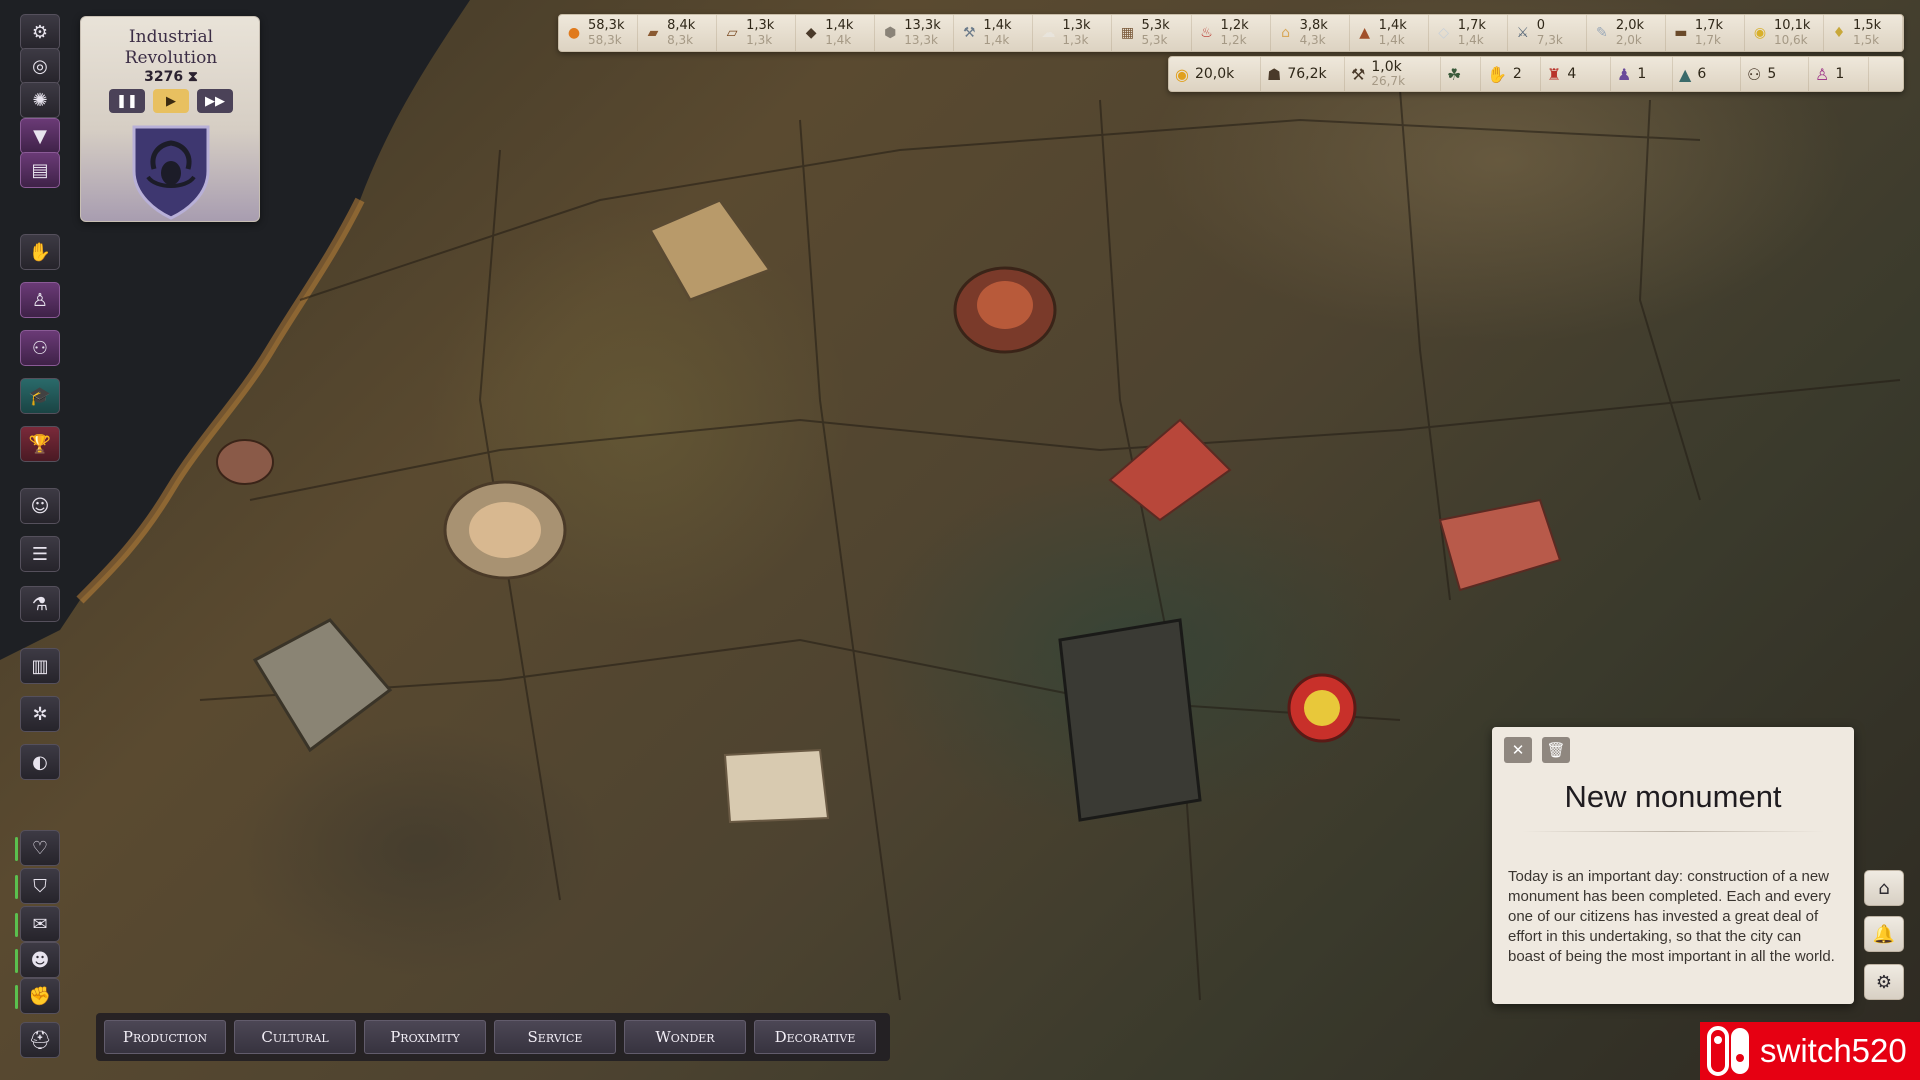 This screenshot has width=1920, height=1080. What do you see at coordinates (1393, 74) in the screenshot?
I see `stat-item: ⚒ 1,0k 26,7k` at bounding box center [1393, 74].